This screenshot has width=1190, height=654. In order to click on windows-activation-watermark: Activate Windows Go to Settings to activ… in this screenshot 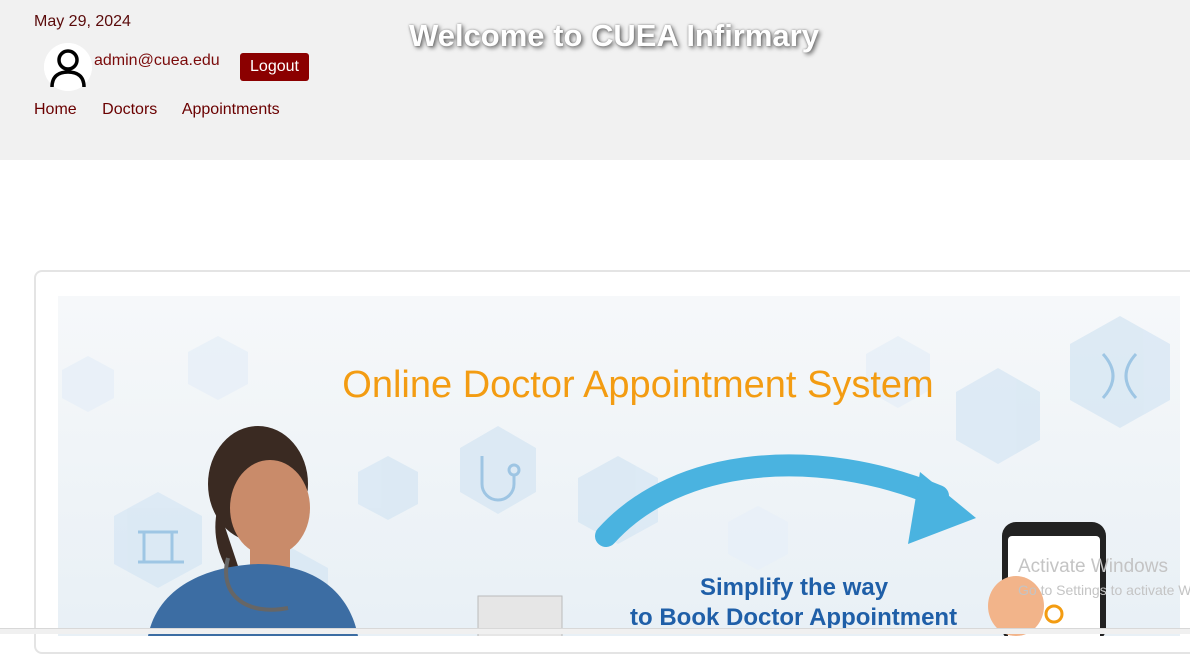, I will do `click(1104, 577)`.